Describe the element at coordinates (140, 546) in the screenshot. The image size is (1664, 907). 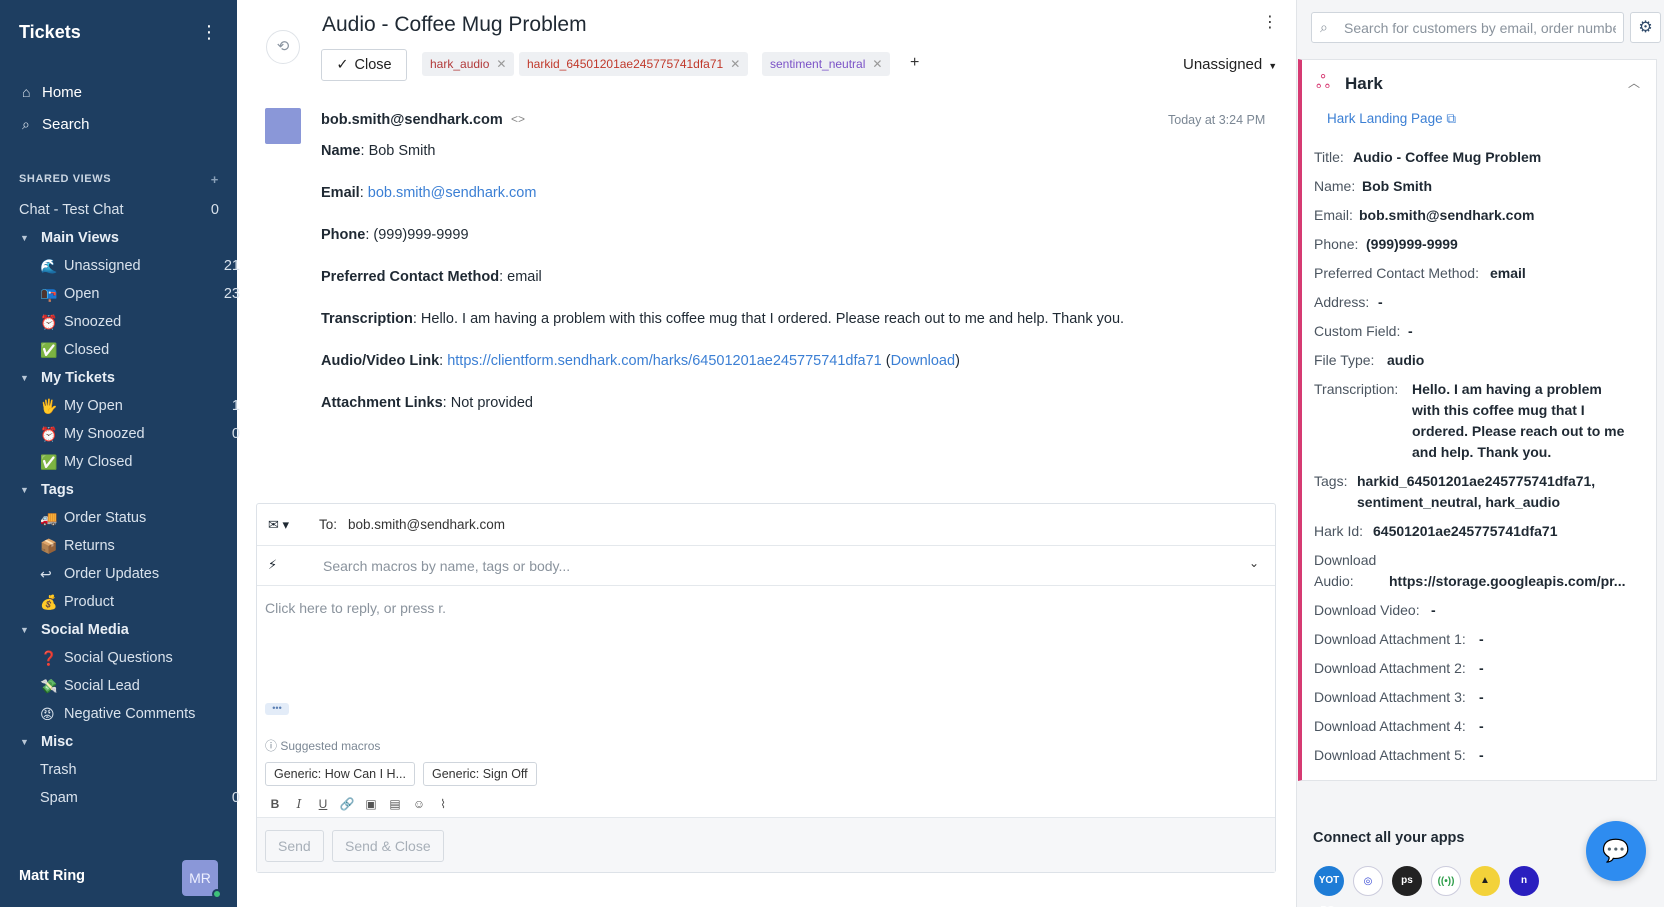
I see `sidebar-item-returns: 📦 Returns` at that location.